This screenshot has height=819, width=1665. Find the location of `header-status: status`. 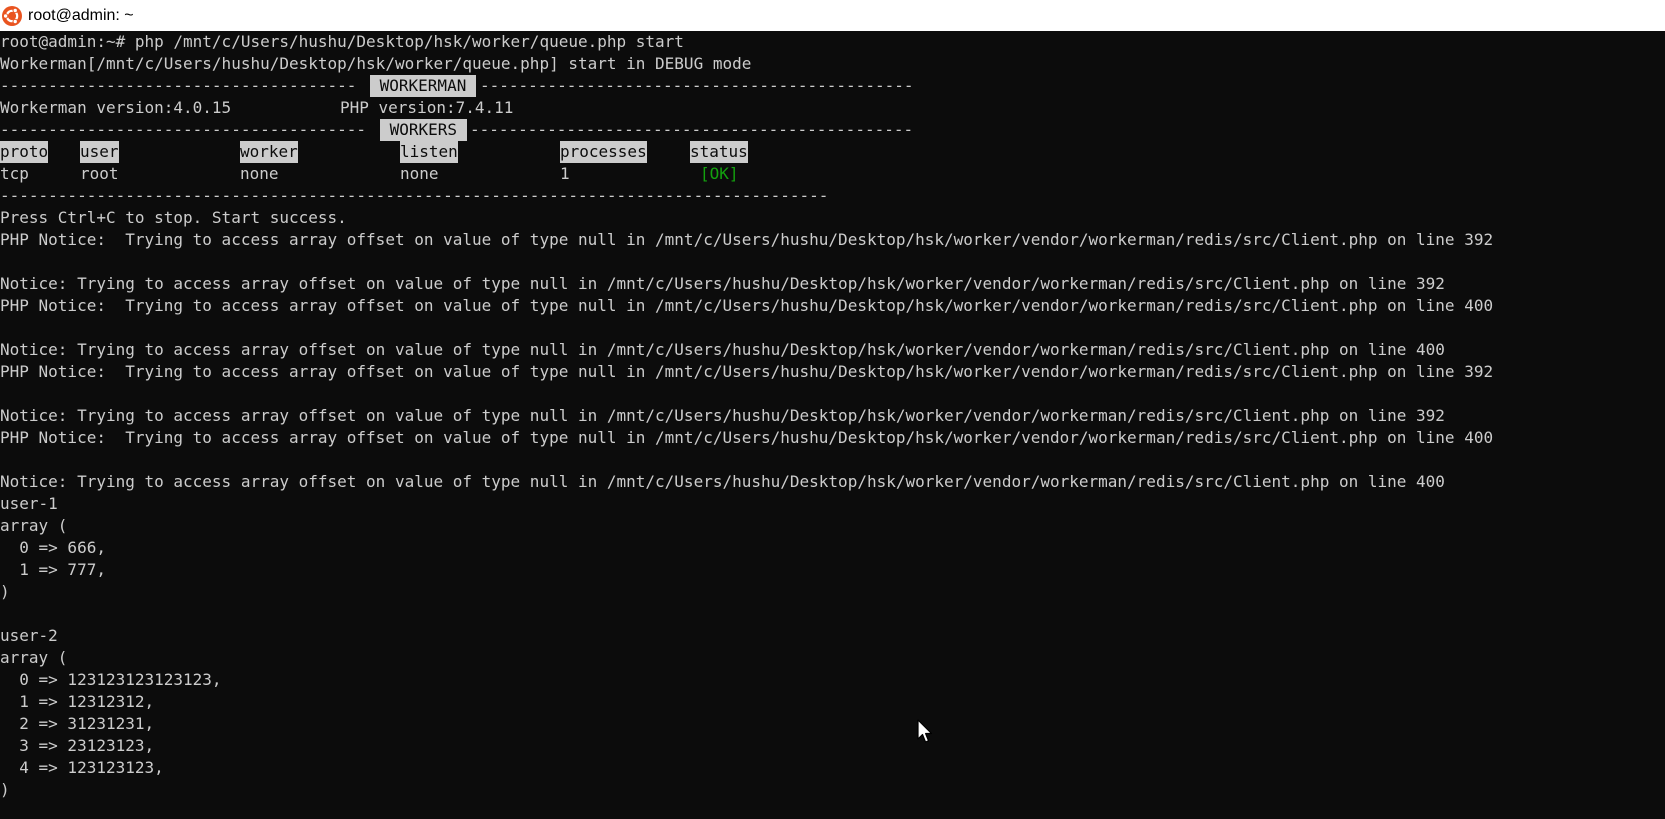

header-status: status is located at coordinates (719, 152).